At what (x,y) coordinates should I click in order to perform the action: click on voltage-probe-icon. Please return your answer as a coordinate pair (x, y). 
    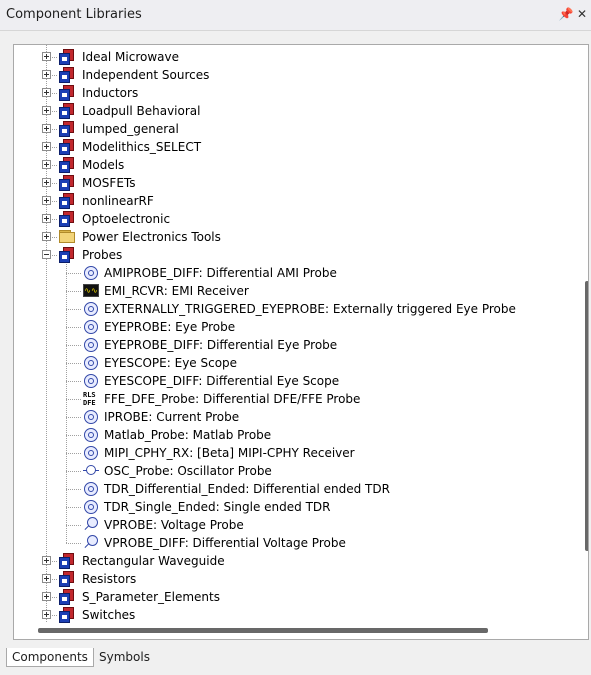
    Looking at the image, I should click on (91, 543).